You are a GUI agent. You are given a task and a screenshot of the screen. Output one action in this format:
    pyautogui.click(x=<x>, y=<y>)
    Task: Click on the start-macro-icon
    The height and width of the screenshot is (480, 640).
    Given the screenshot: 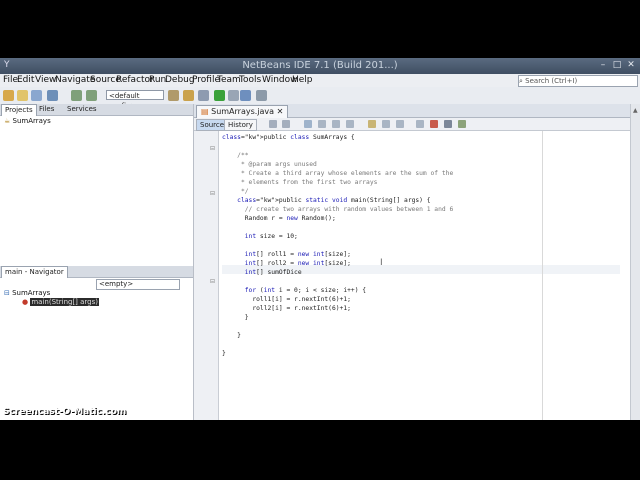 What is the action you would take?
    pyautogui.click(x=434, y=124)
    